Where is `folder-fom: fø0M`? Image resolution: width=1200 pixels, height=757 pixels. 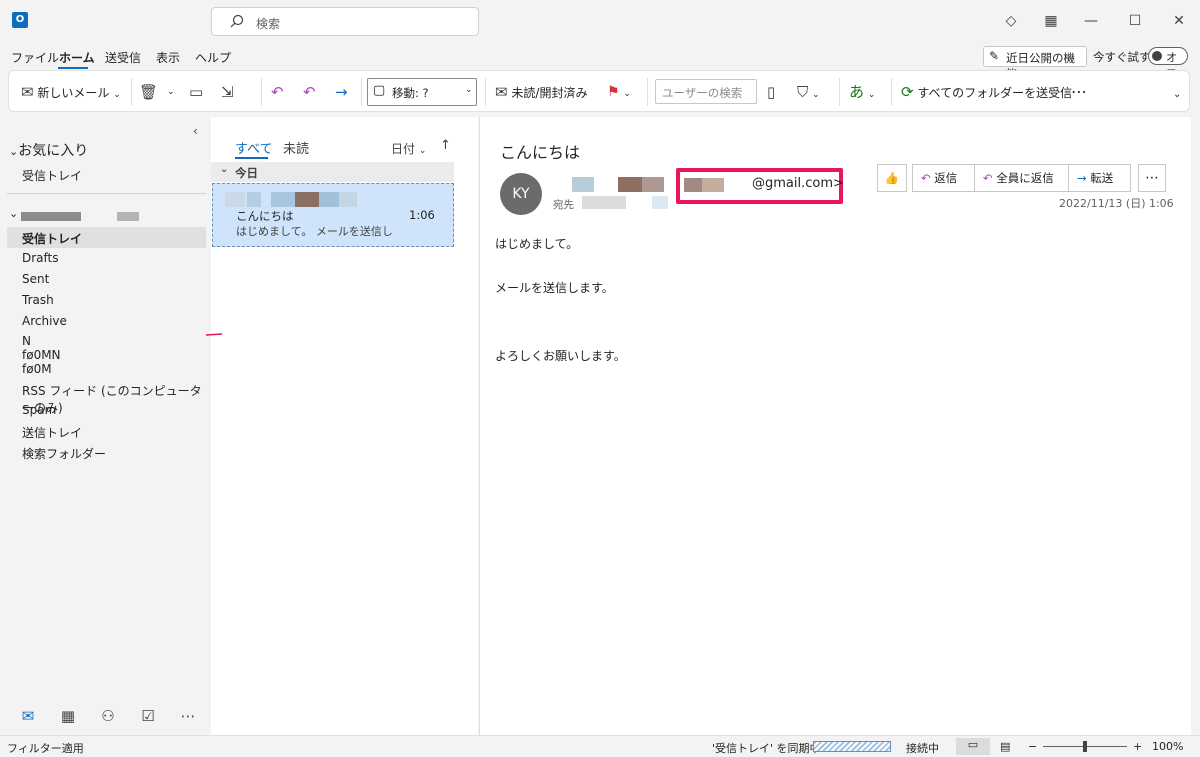
folder-fom: fø0M is located at coordinates (37, 369).